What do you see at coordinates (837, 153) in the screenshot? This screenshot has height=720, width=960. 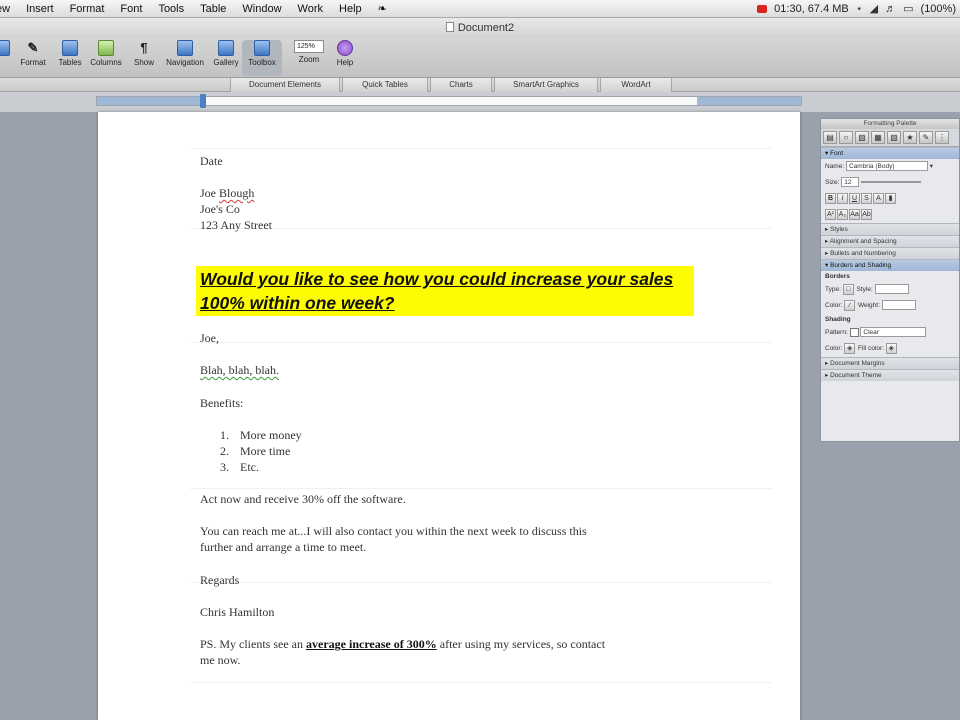 I see `section-font-label: Font` at bounding box center [837, 153].